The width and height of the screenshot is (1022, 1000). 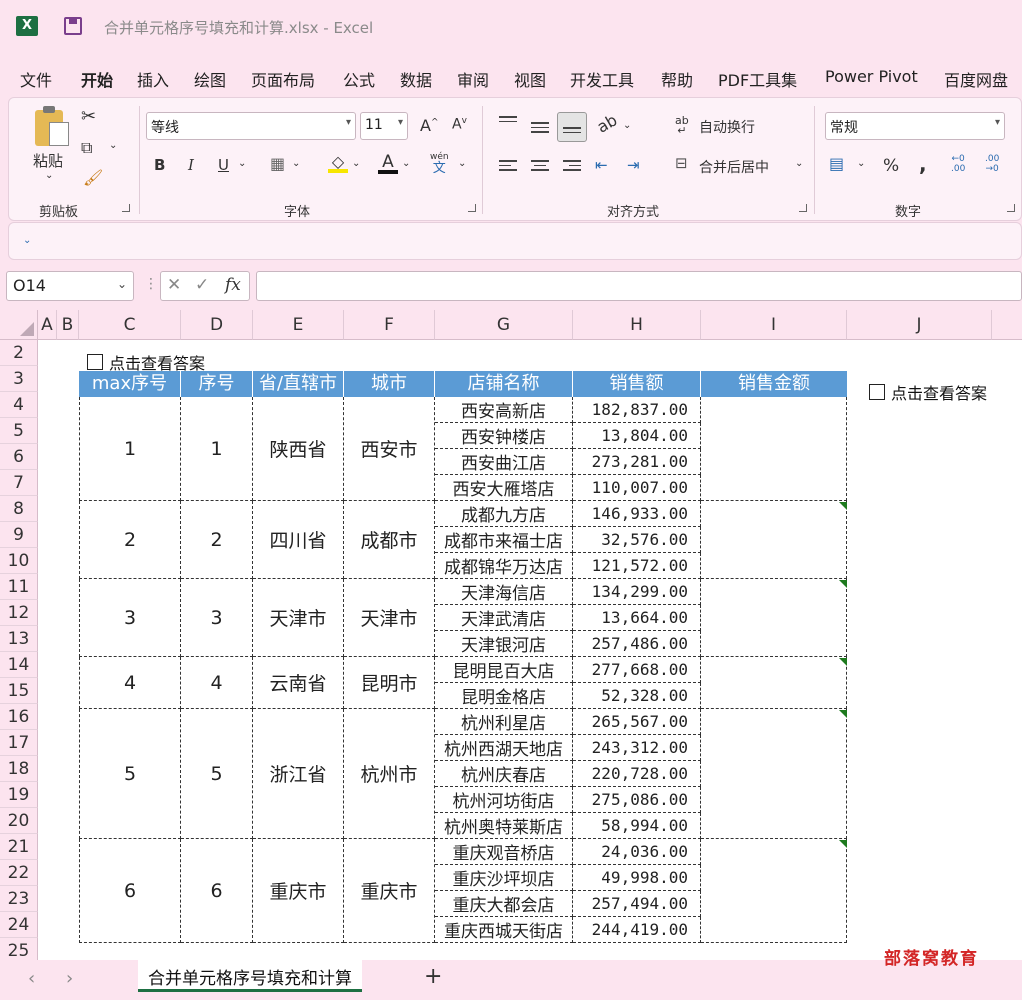 I want to click on row-header: 16, so click(x=19, y=717).